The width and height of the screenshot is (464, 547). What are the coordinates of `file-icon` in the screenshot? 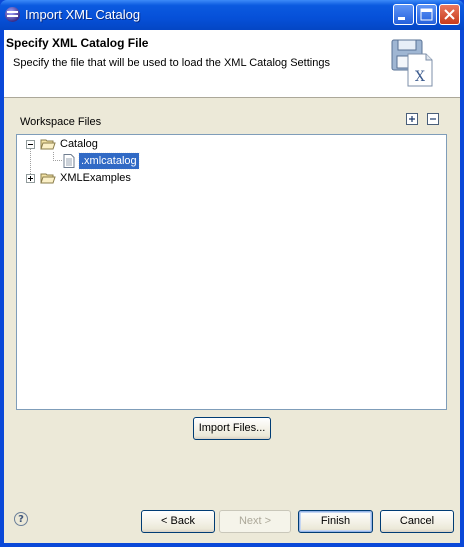 It's located at (69, 161).